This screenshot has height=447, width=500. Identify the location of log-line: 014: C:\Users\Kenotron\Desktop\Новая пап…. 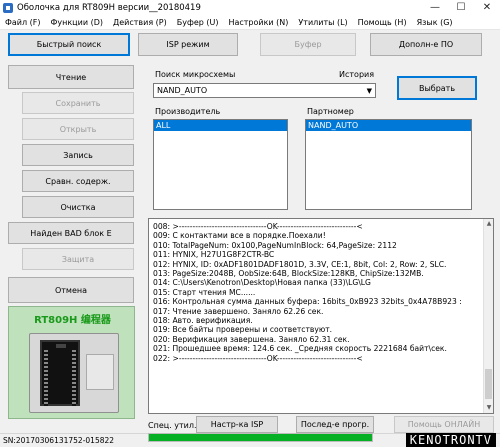
(262, 283).